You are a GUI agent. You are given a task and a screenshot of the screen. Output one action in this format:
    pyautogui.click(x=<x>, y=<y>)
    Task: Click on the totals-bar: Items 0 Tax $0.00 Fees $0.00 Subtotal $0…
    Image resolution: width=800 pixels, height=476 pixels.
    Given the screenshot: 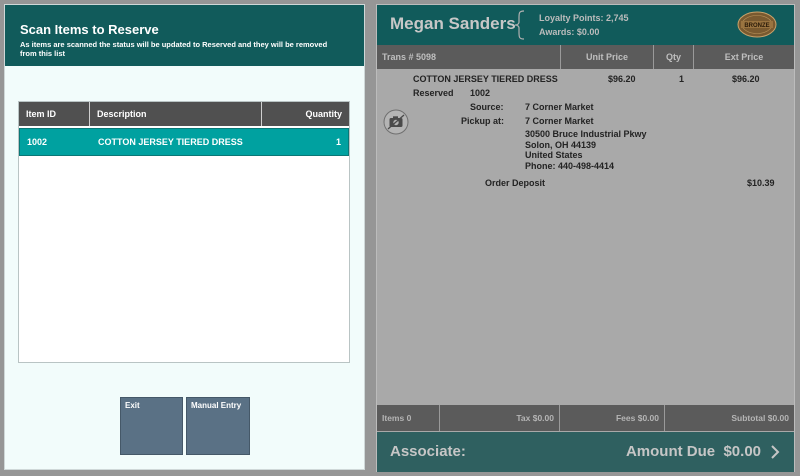 What is the action you would take?
    pyautogui.click(x=585, y=418)
    